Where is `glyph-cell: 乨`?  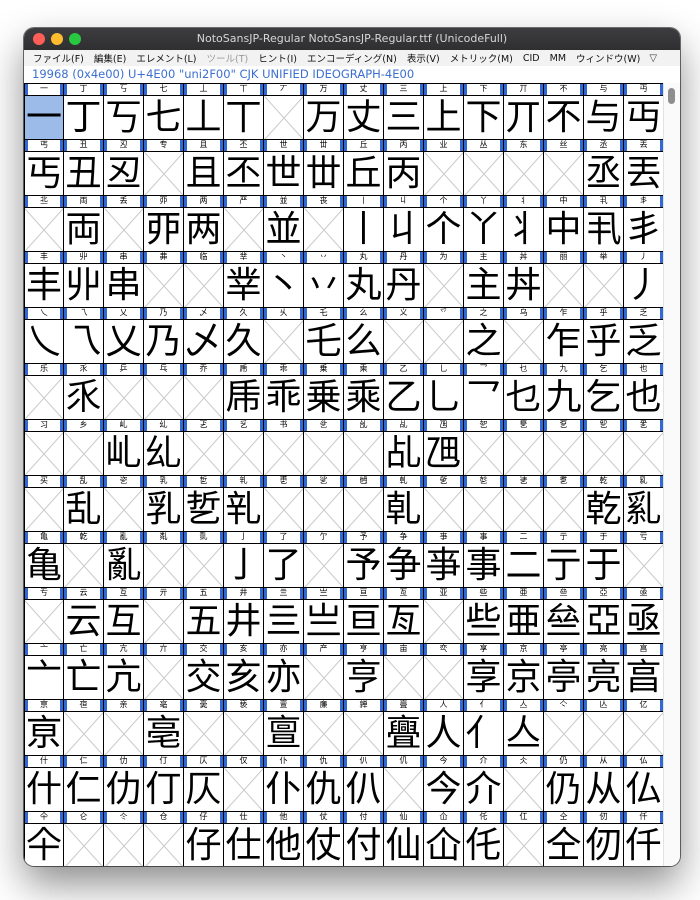 glyph-cell: 乨 is located at coordinates (364, 447).